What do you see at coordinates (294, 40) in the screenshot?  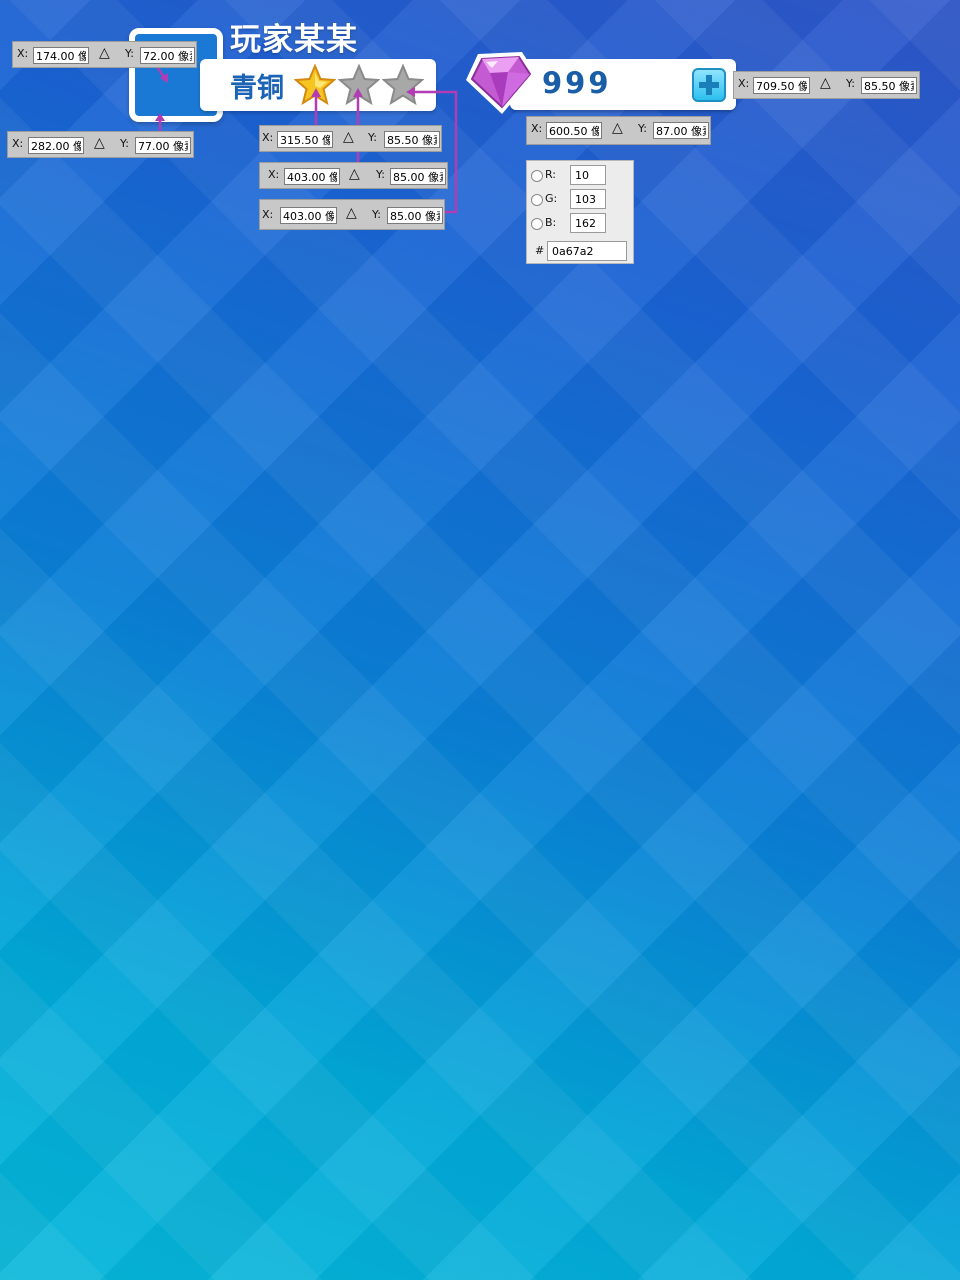 I see `player-name: 玩家某某` at bounding box center [294, 40].